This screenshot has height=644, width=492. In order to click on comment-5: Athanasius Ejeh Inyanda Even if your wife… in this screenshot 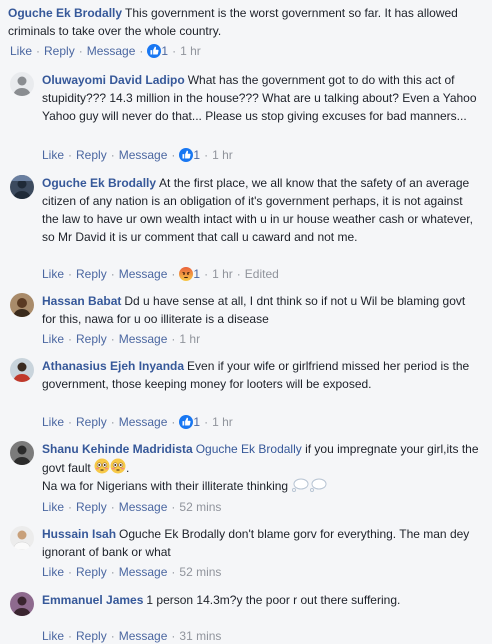, I will do `click(262, 375)`.